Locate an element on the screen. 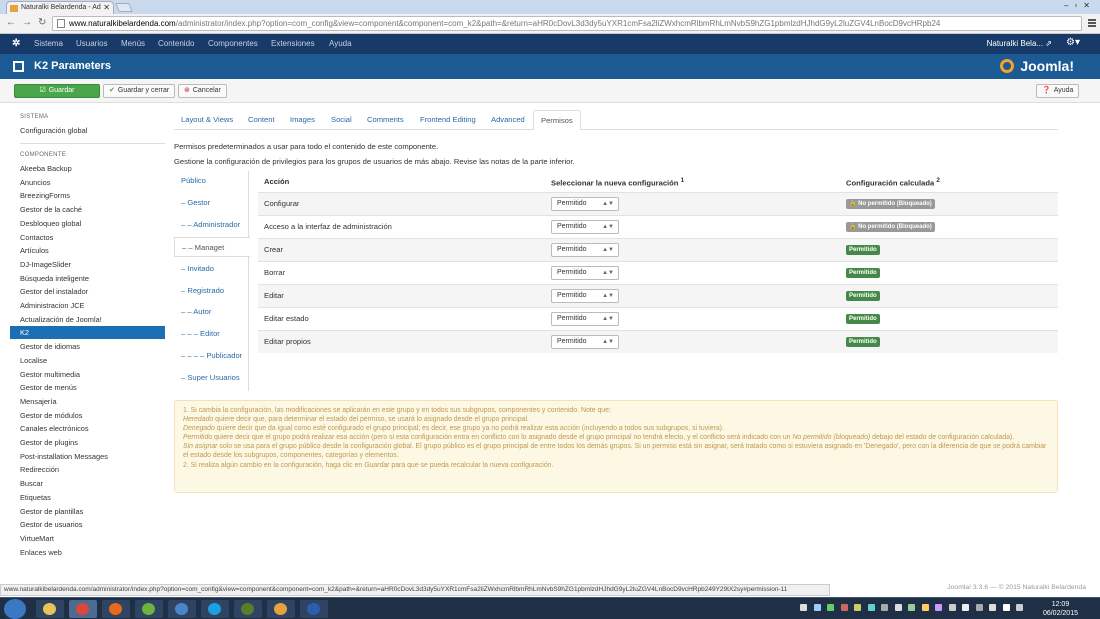 Image resolution: width=1100 pixels, height=619 pixels. sidebar-item: Redirección is located at coordinates (87, 469).